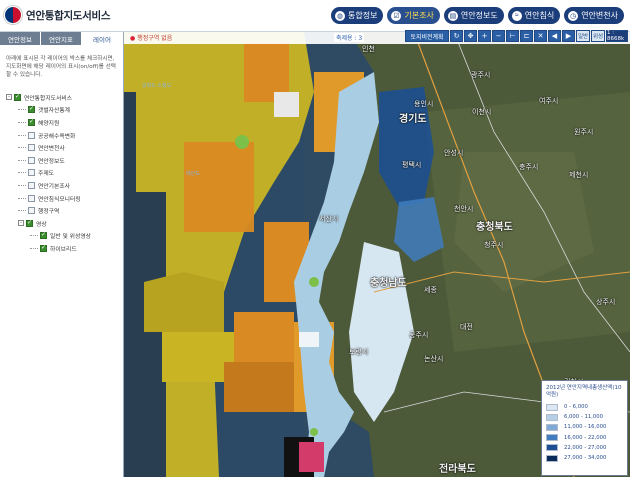  I want to click on layer-label: 갯벌자산통계, so click(54, 111).